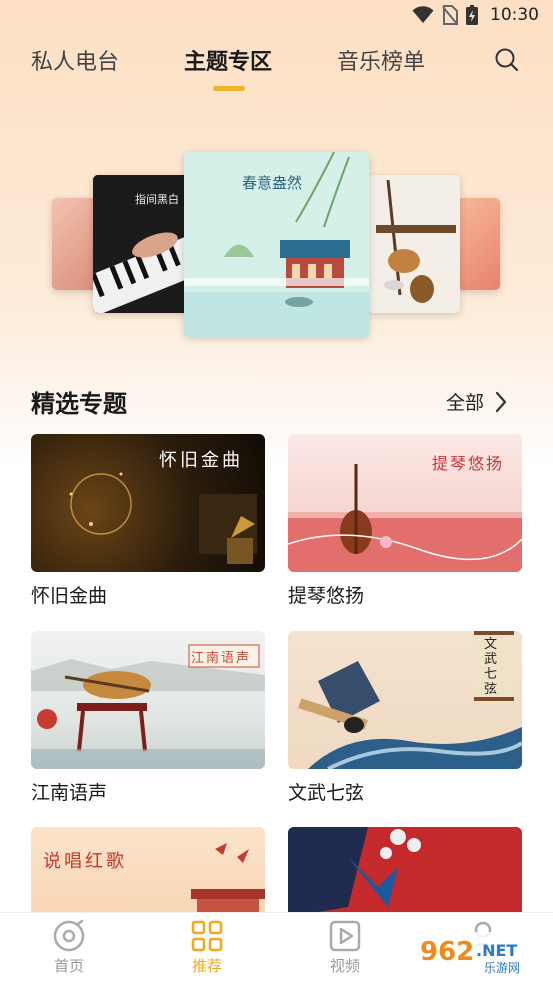  Describe the element at coordinates (221, 658) in the screenshot. I see `topic-overlay-title: 江南语声` at that location.